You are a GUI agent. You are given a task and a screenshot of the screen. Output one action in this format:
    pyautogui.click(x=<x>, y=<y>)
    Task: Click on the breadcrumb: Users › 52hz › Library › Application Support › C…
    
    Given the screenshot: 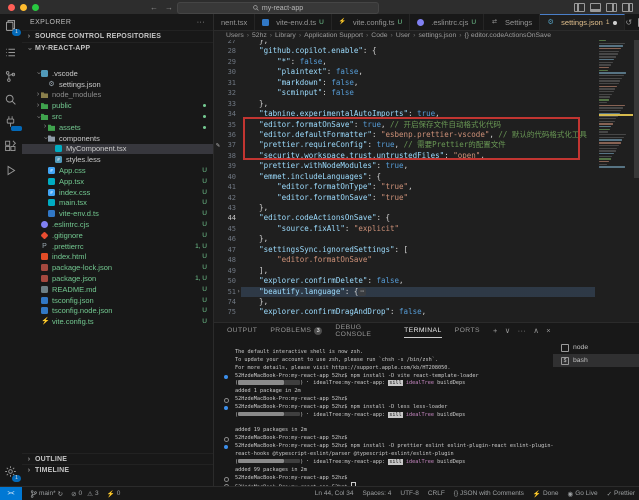 What is the action you would take?
    pyautogui.click(x=426, y=35)
    